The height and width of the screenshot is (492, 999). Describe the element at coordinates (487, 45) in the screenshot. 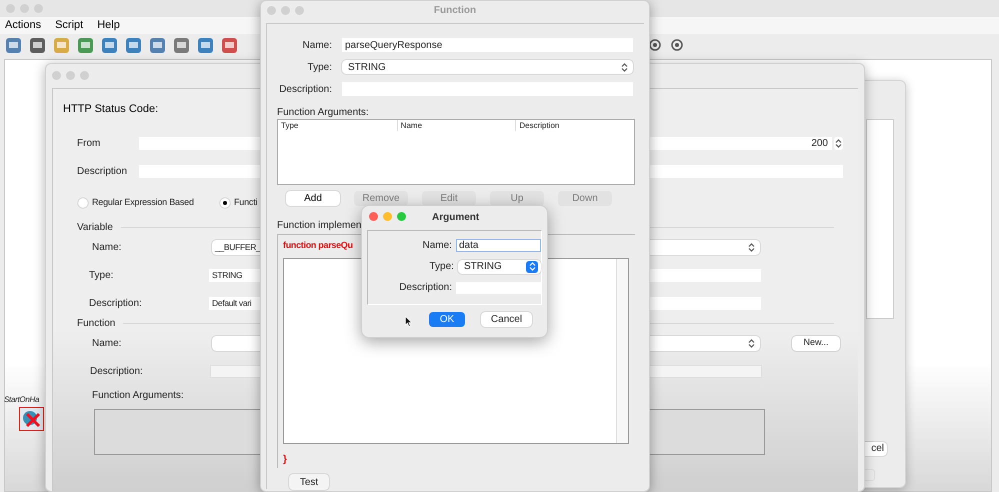

I see `text-field: parseQueryResponse` at that location.